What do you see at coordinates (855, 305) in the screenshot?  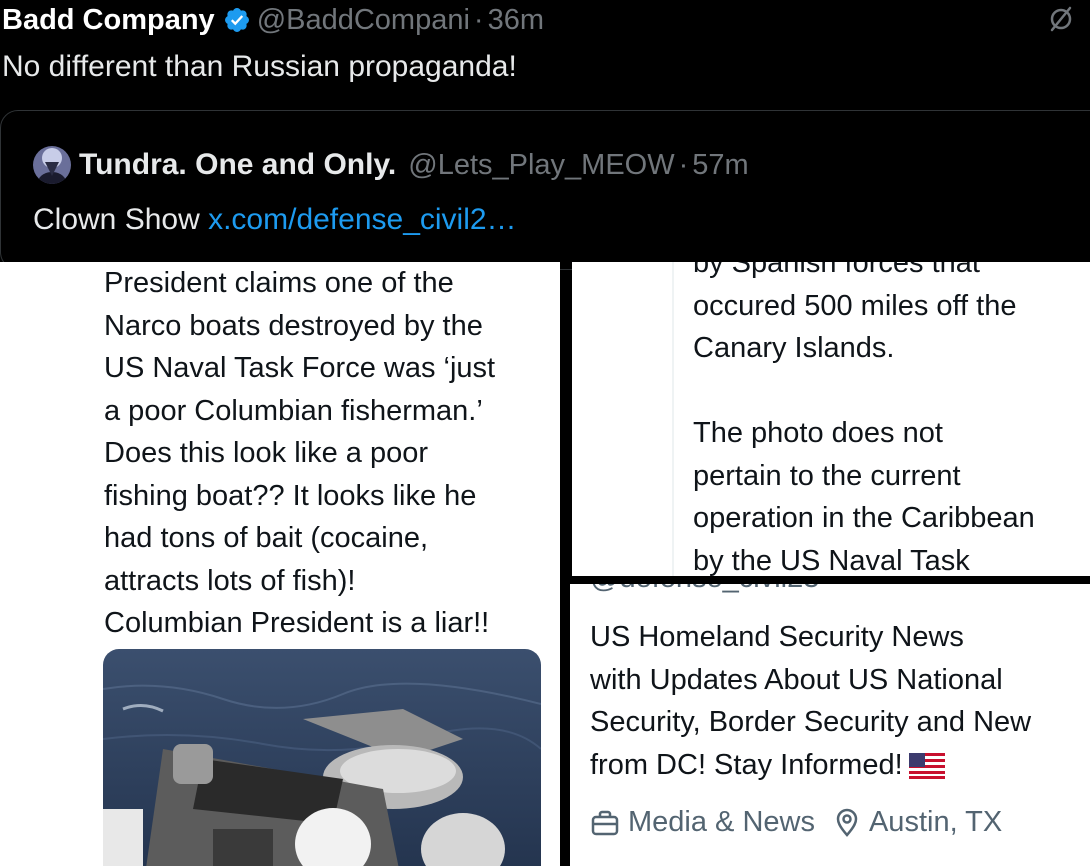 I see `text-line: occured 500 miles off the` at bounding box center [855, 305].